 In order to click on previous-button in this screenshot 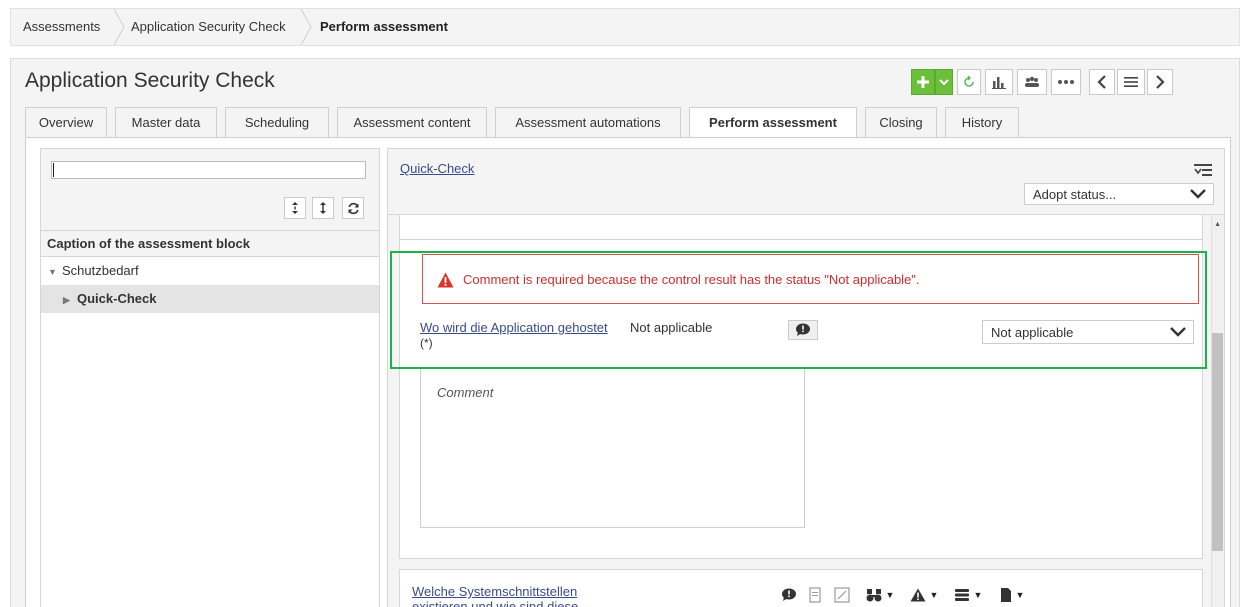, I will do `click(1102, 82)`.